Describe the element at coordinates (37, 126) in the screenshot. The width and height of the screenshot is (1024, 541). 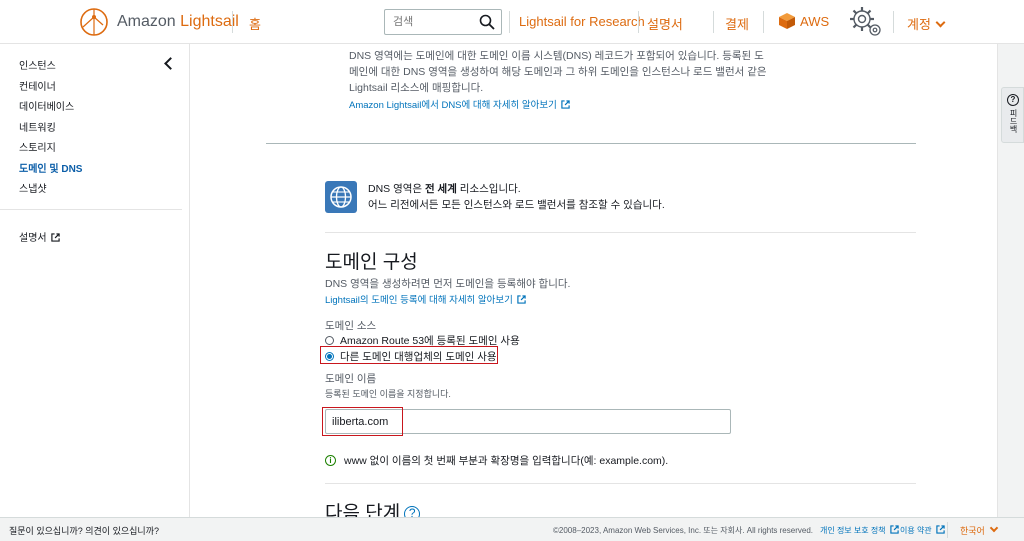
I see `sidebar-item-networking: 네트워킹` at that location.